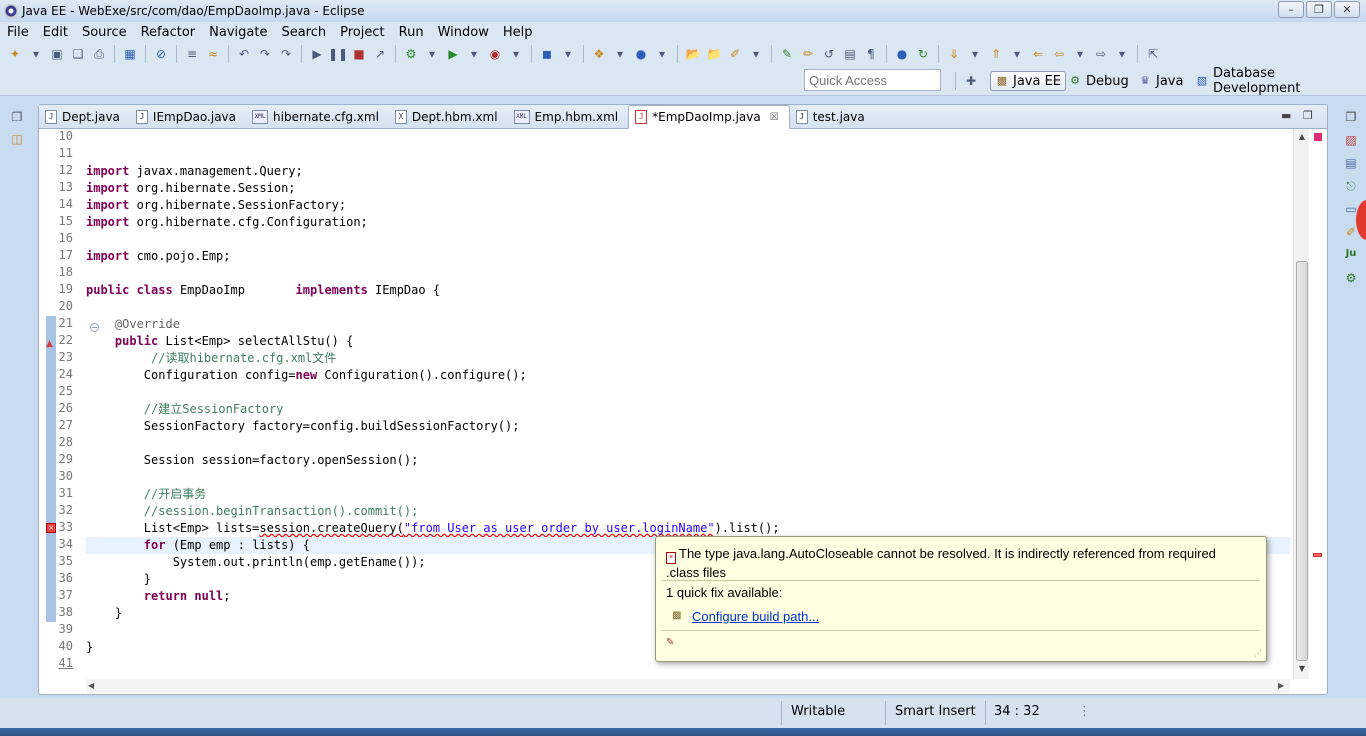 The height and width of the screenshot is (736, 1366). What do you see at coordinates (1351, 142) in the screenshot?
I see `task-list-icon: ▨` at bounding box center [1351, 142].